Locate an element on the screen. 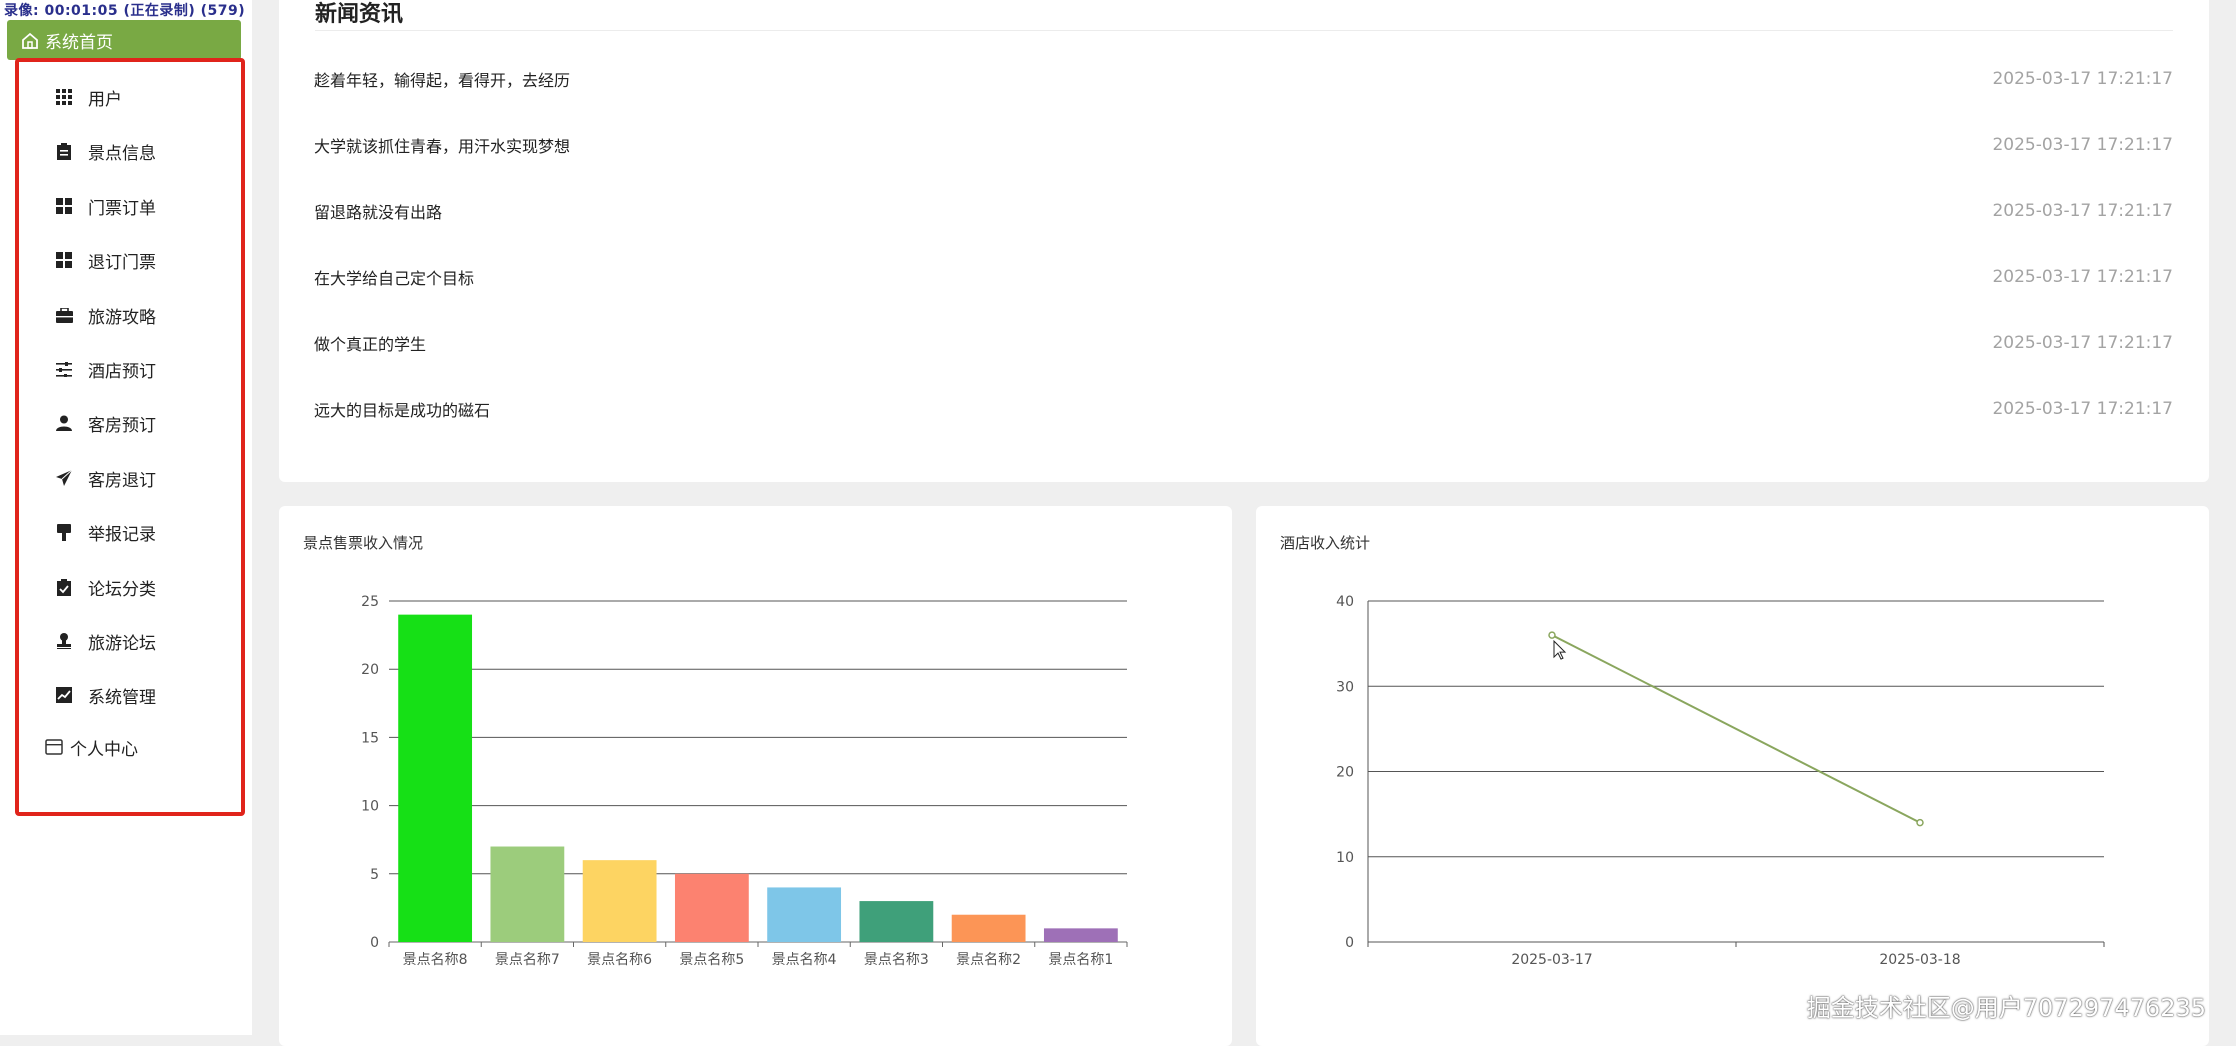 Image resolution: width=2236 pixels, height=1046 pixels. sidebar-item-ticket-orders: 门票订单 is located at coordinates (105, 206).